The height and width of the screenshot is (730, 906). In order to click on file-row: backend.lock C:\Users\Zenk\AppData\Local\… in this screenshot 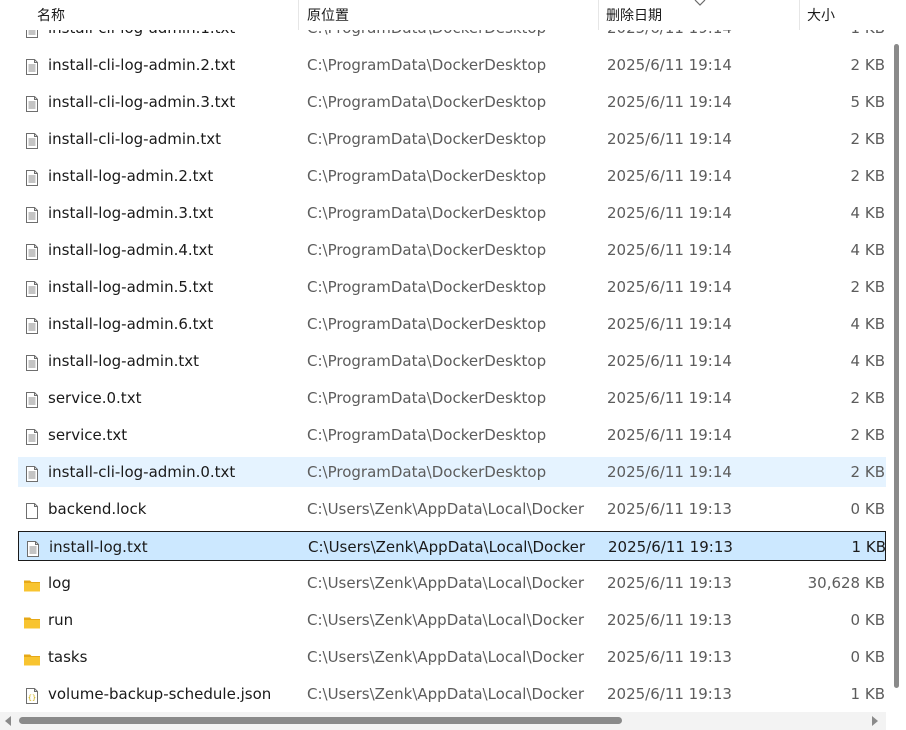, I will do `click(452, 509)`.